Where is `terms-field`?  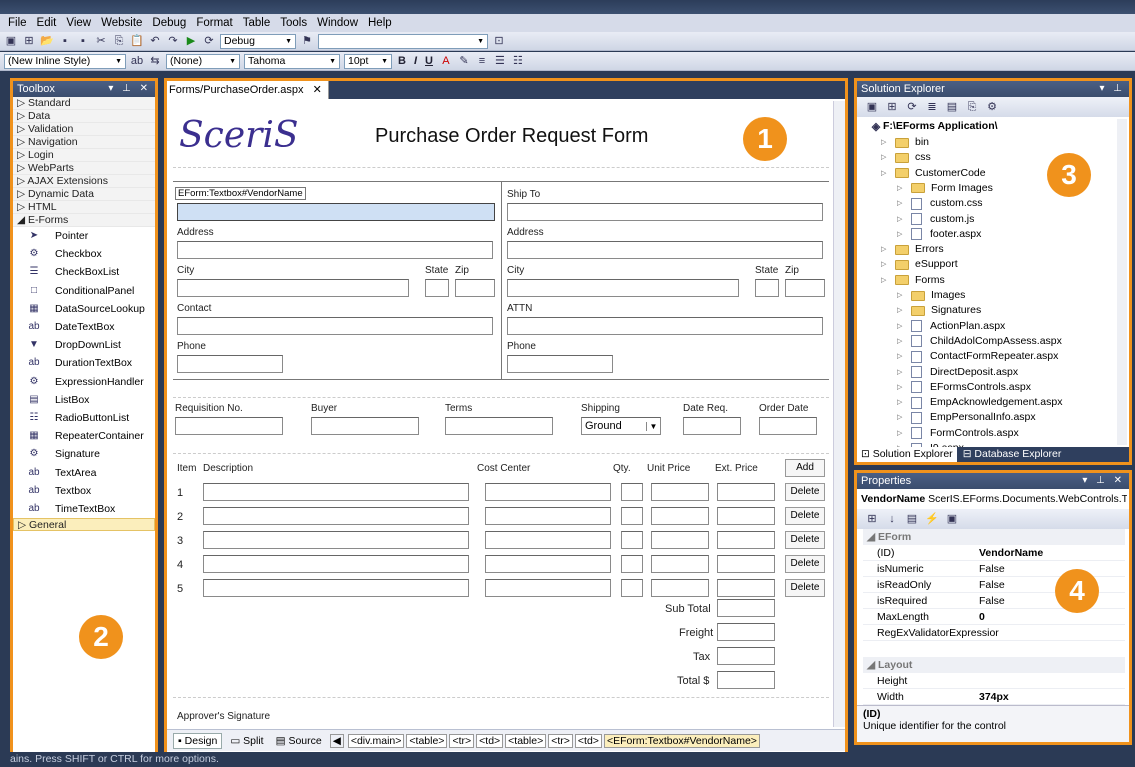
terms-field is located at coordinates (499, 426).